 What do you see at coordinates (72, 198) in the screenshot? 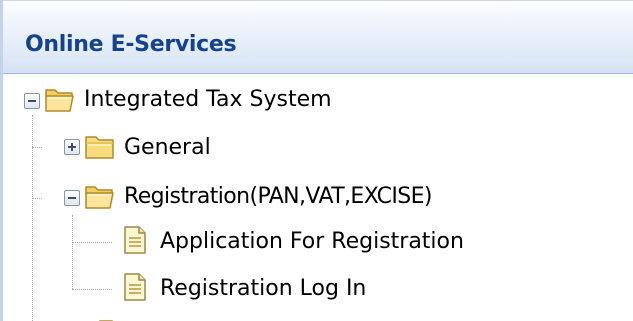
I see `registration-collapse-toggle` at bounding box center [72, 198].